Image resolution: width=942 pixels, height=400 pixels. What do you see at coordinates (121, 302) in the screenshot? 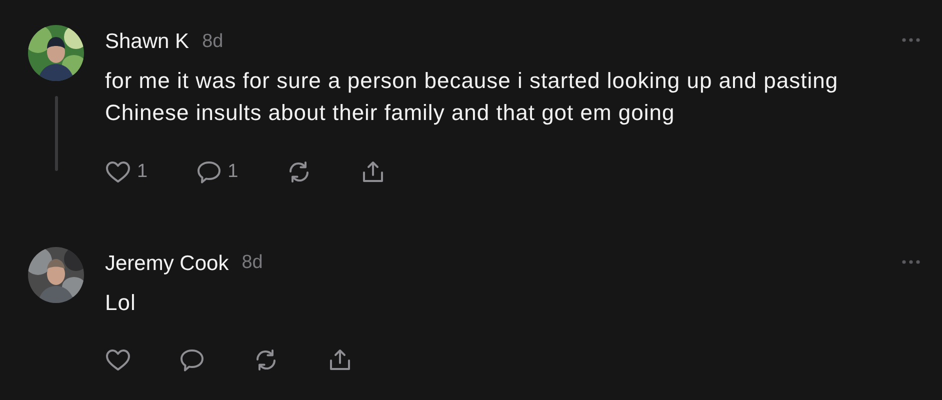
I see `post-text: Lol` at bounding box center [121, 302].